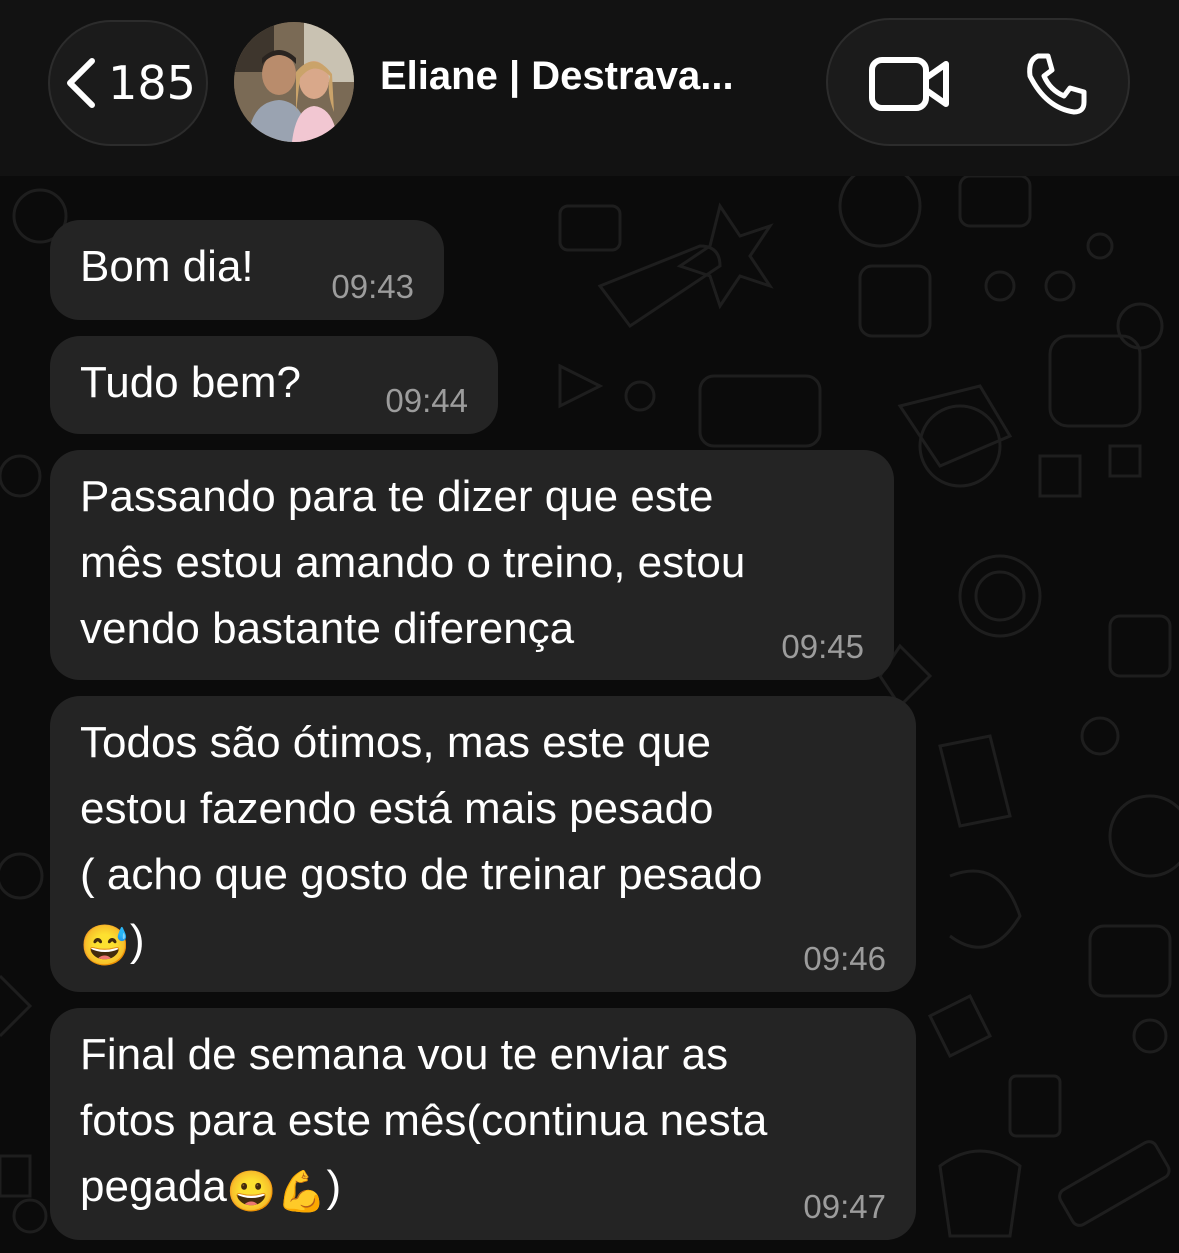  I want to click on message-time: 09:44, so click(426, 400).